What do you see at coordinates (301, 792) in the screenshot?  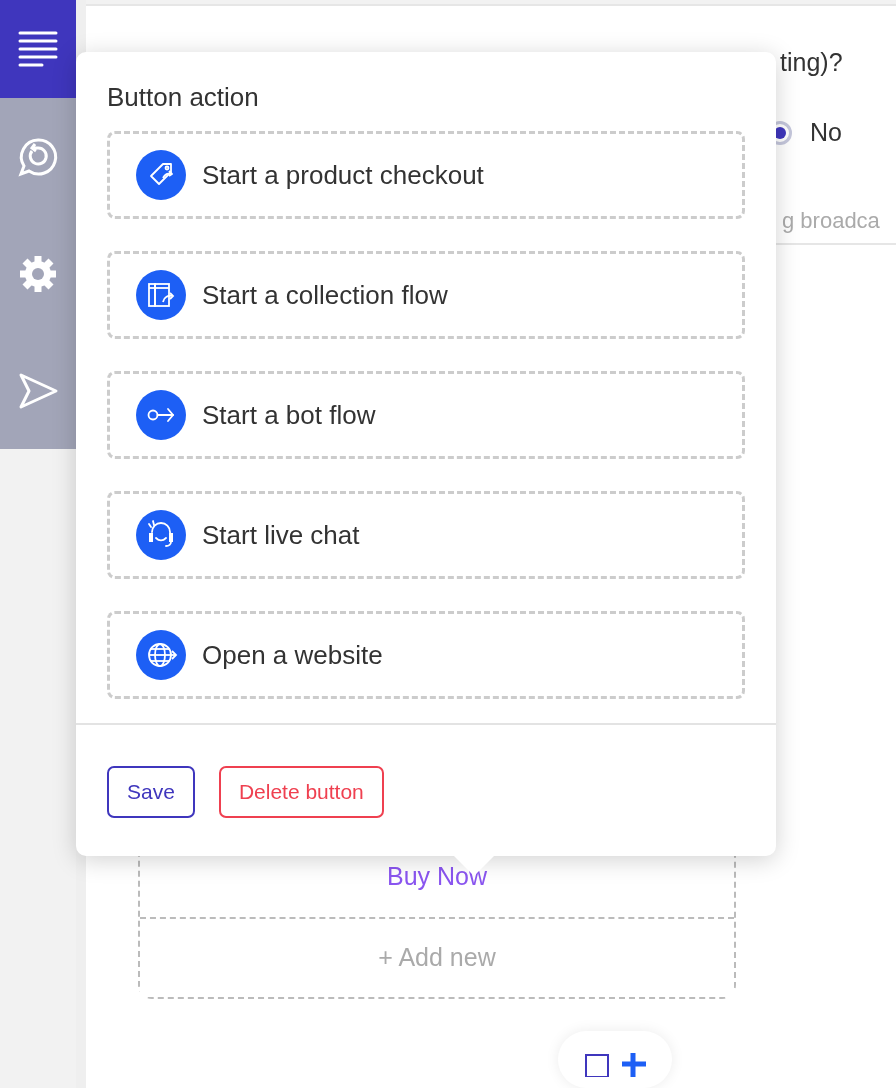 I see `delete-button: Delete button` at bounding box center [301, 792].